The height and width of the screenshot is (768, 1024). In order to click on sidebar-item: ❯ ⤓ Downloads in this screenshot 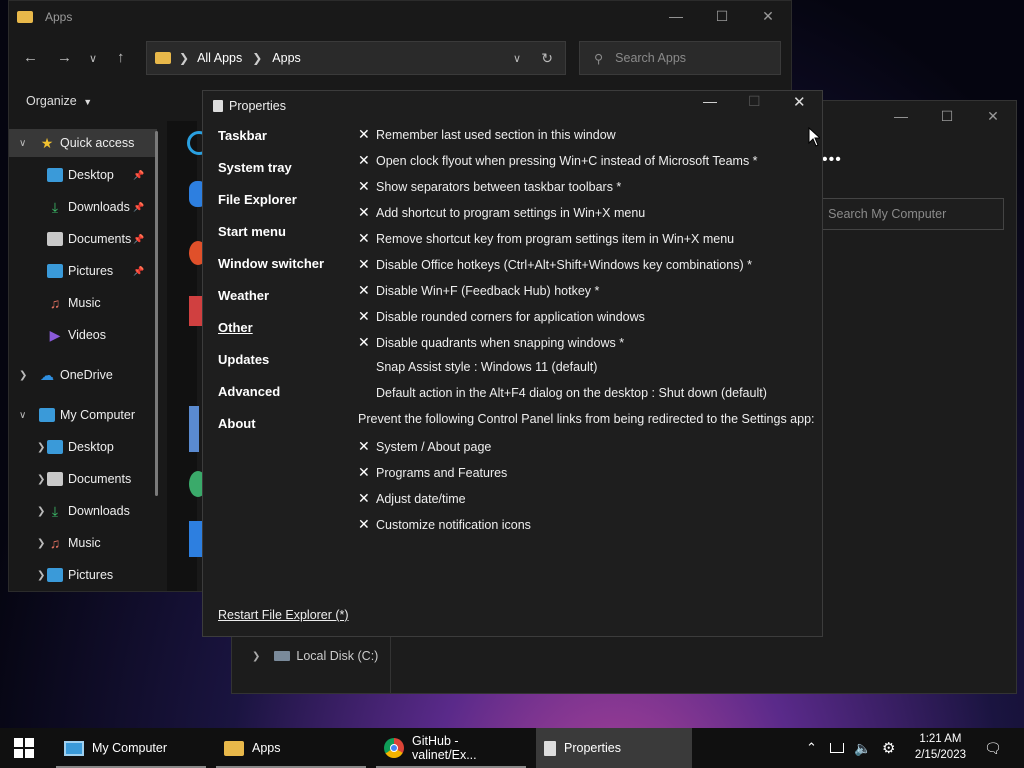, I will do `click(83, 511)`.